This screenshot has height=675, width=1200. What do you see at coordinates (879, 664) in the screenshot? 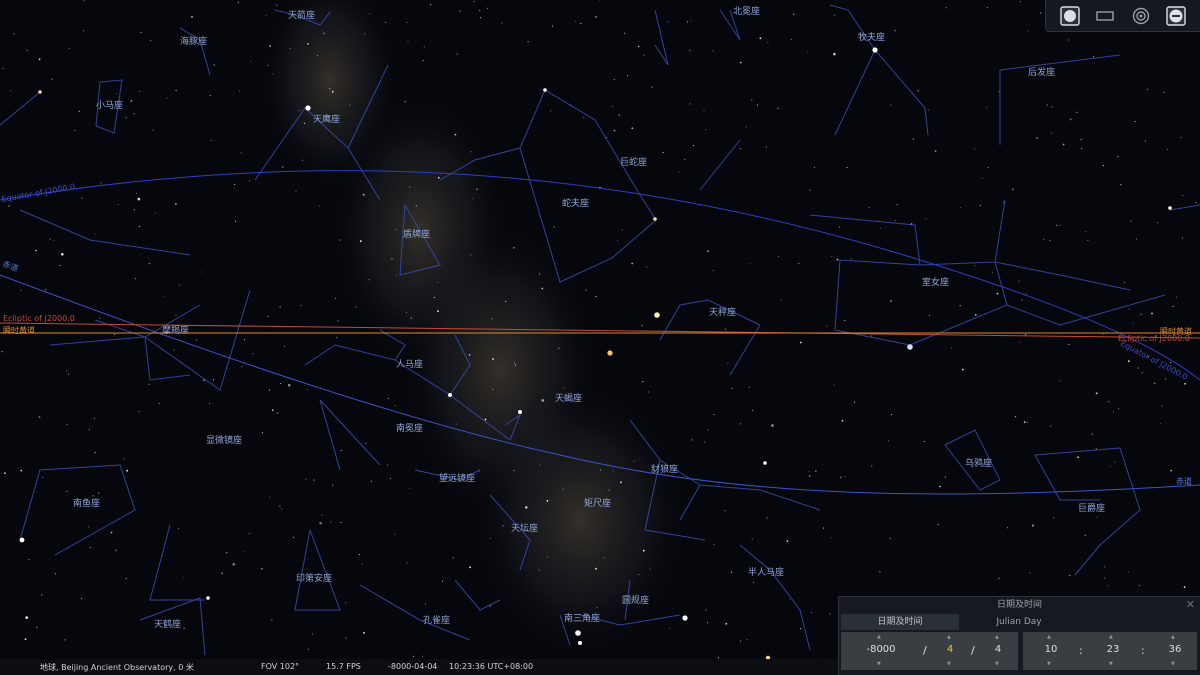
I see `year-down-icon: ▼` at bounding box center [879, 664].